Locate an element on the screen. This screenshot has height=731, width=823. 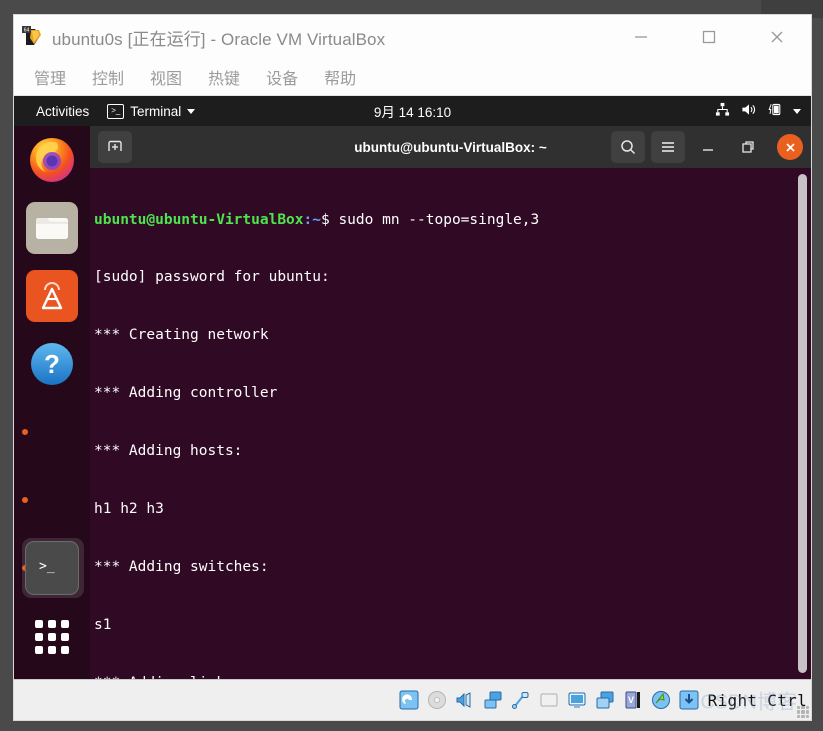
display-icon is located at coordinates (577, 700).